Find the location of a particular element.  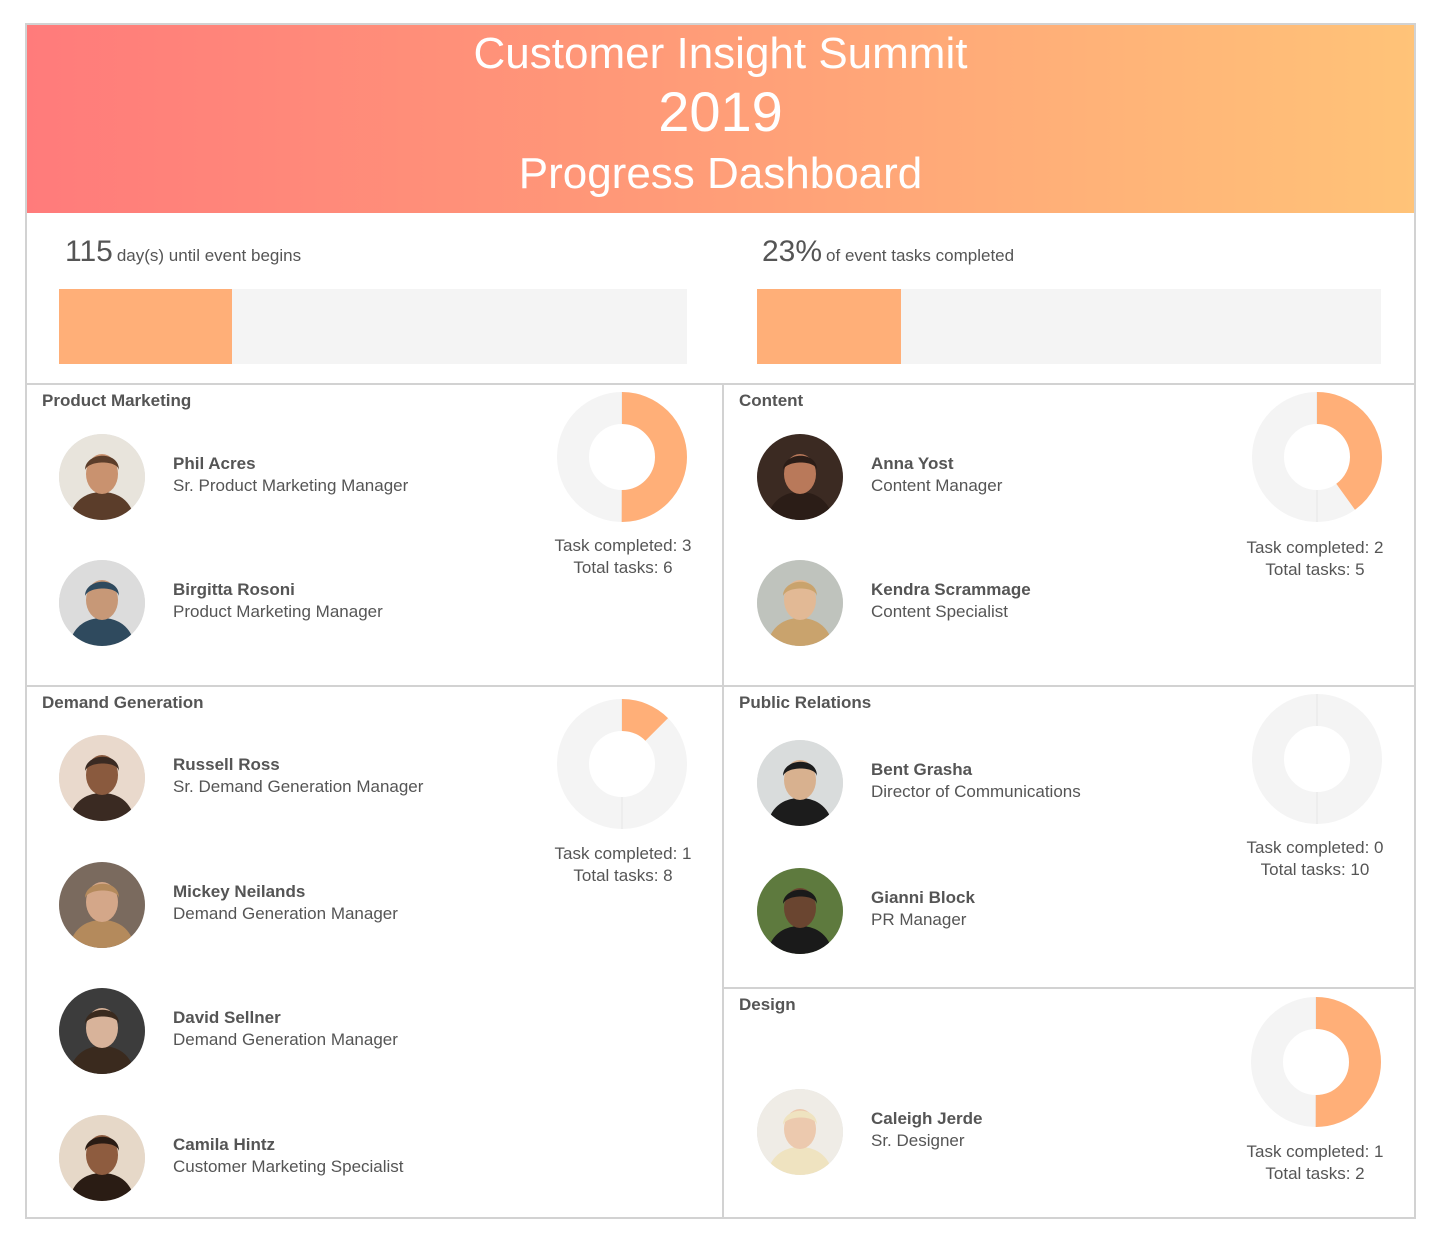

member-name: Mickey Neilands is located at coordinates (239, 891).